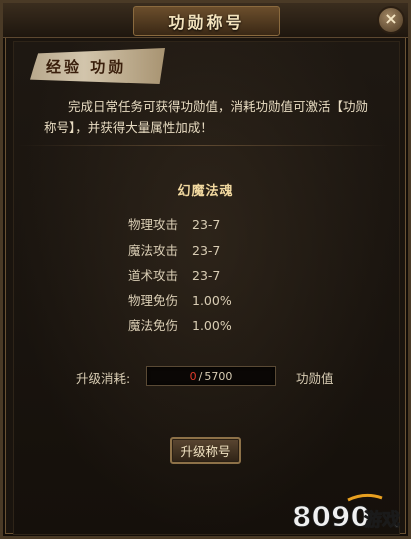  Describe the element at coordinates (180, 300) in the screenshot. I see `stat-row: 物理免伤 1.00%` at that location.